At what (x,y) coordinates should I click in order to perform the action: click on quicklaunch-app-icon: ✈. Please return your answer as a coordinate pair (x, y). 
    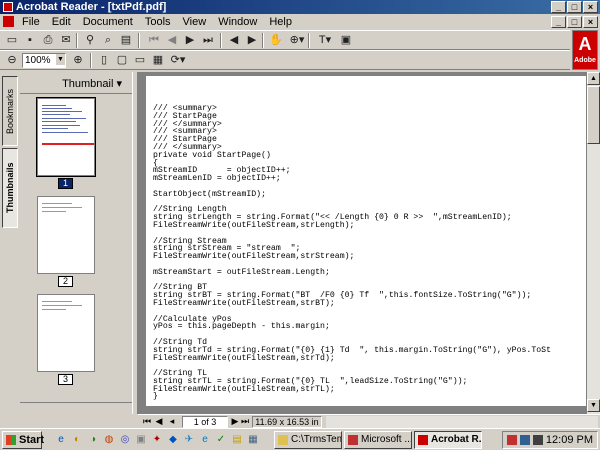
    Looking at the image, I should click on (189, 440).